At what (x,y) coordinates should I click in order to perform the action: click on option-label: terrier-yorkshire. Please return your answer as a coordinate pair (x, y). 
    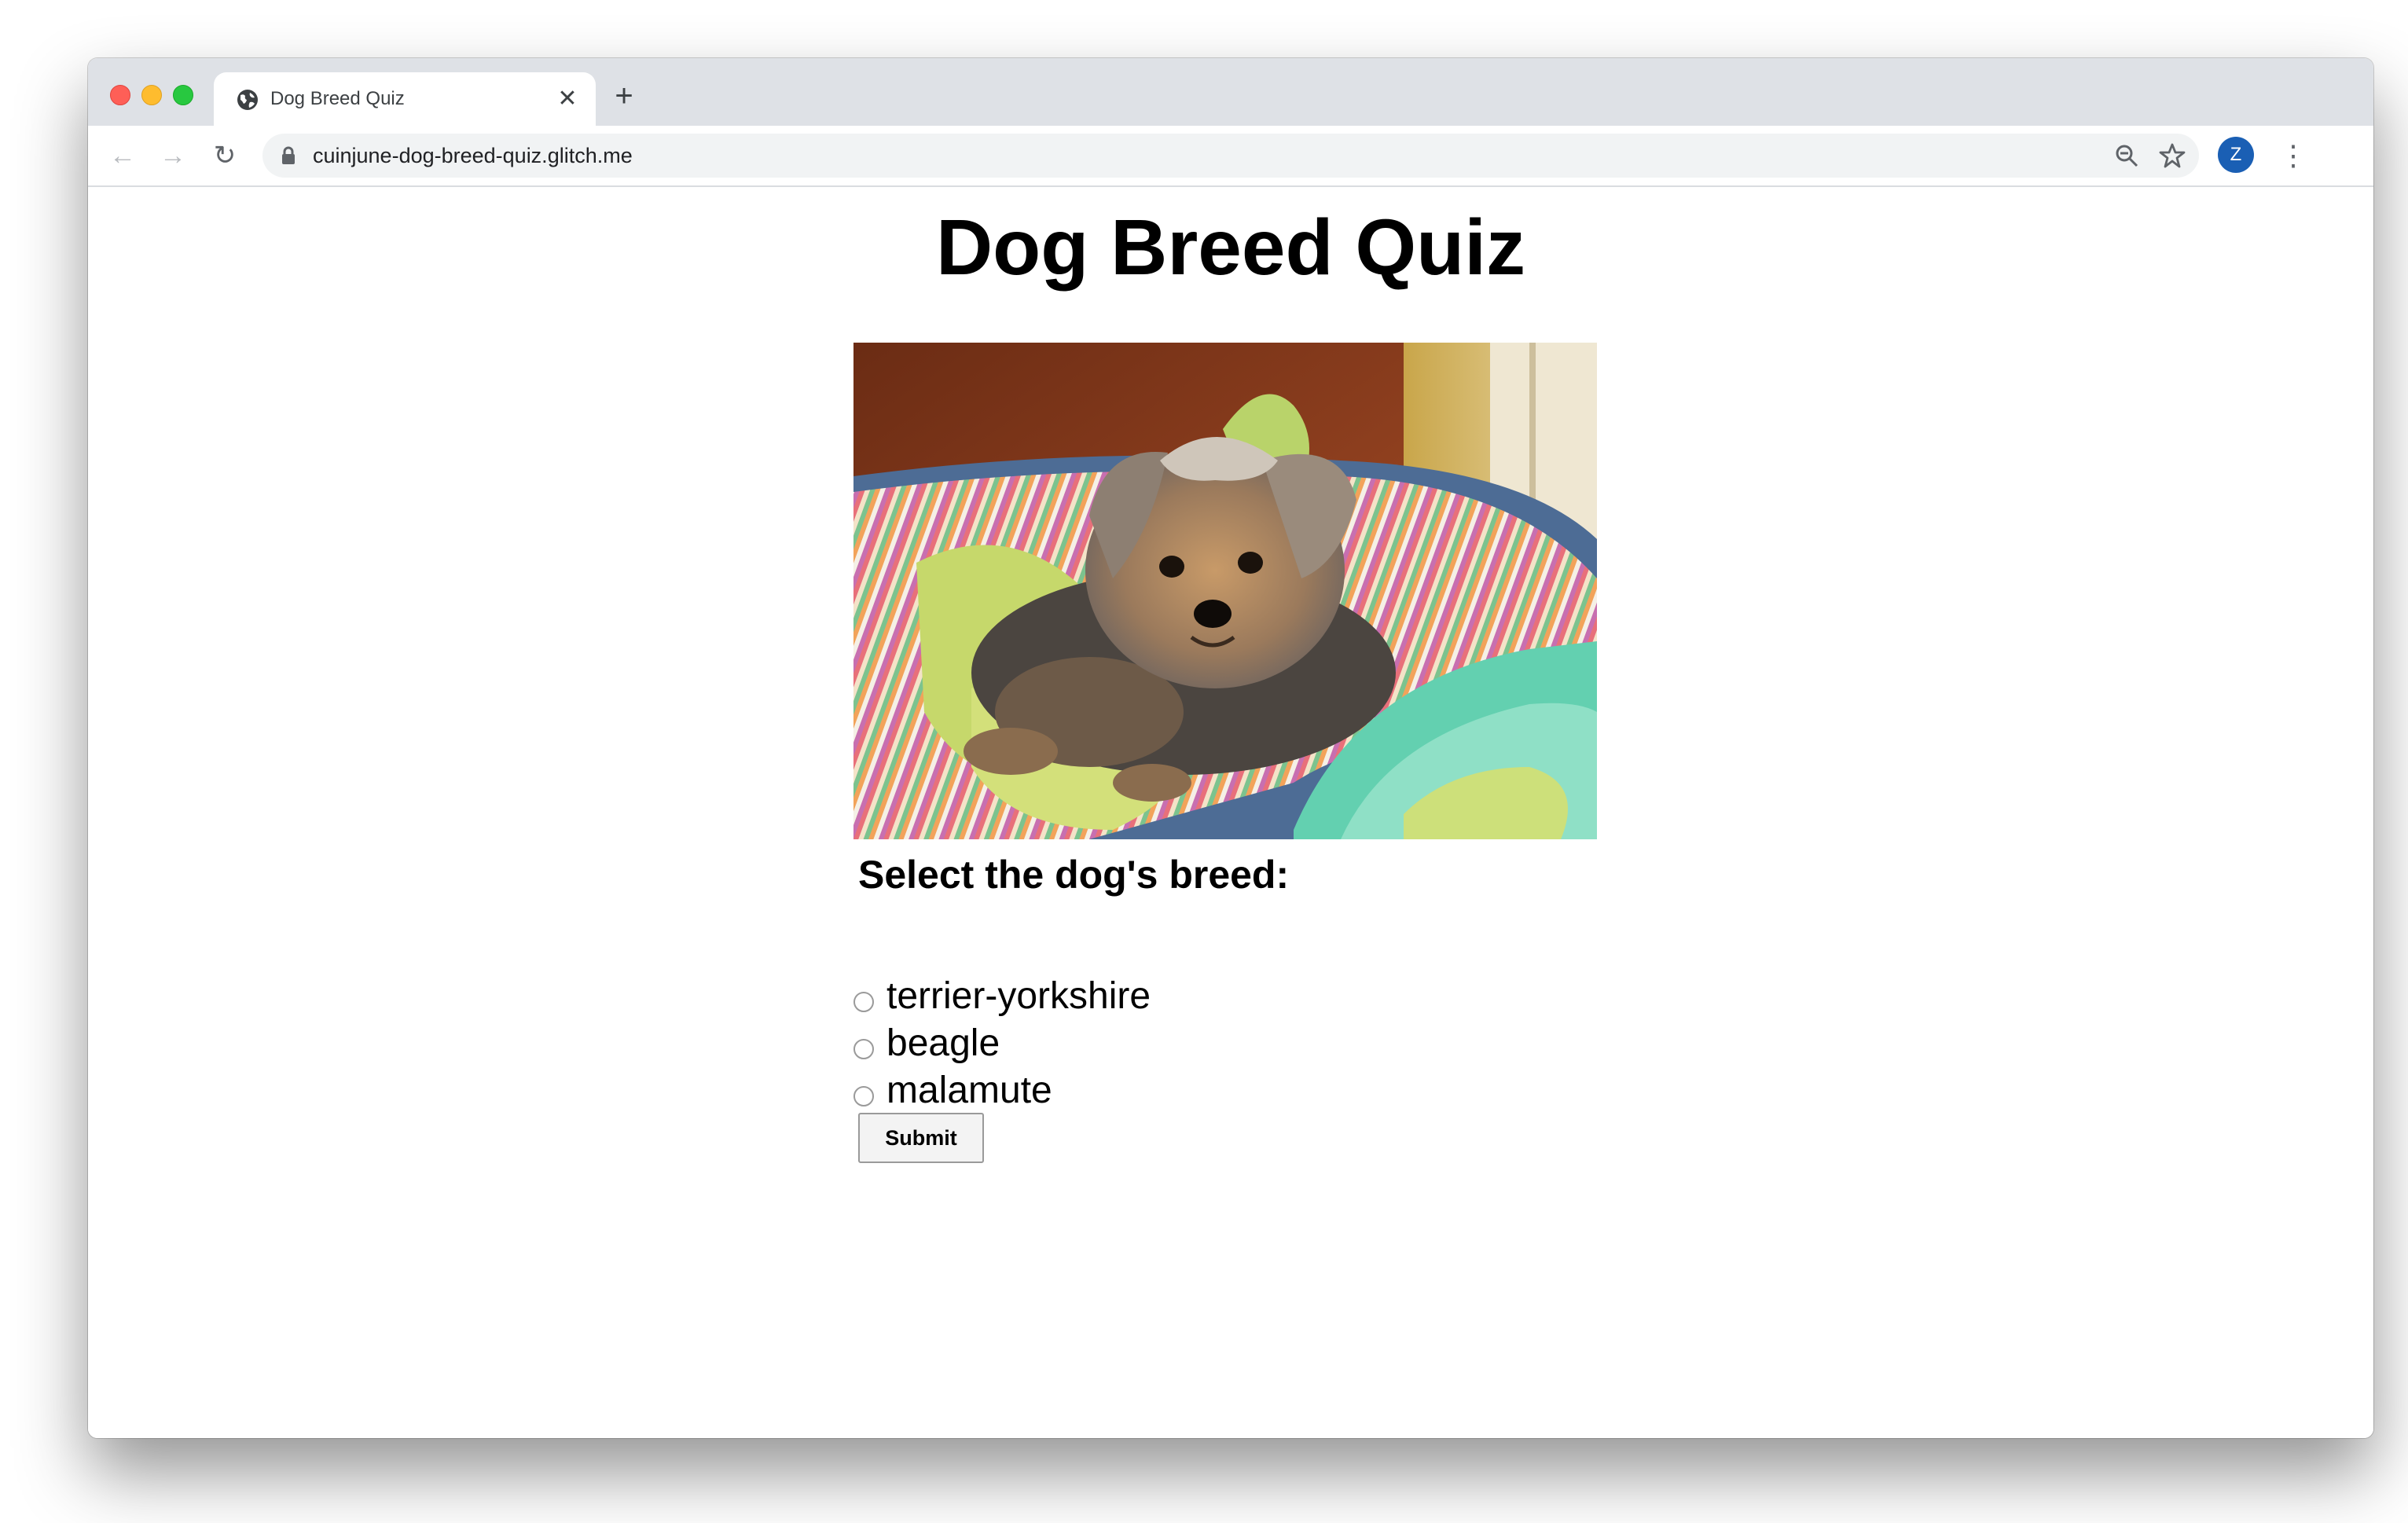
    Looking at the image, I should click on (1019, 996).